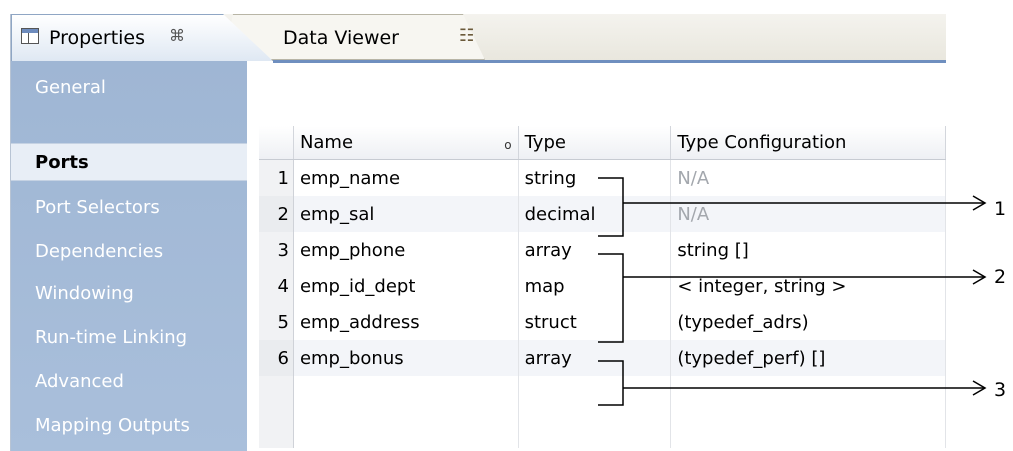 This screenshot has width=1013, height=451. What do you see at coordinates (595, 143) in the screenshot?
I see `column-header-type: Type` at bounding box center [595, 143].